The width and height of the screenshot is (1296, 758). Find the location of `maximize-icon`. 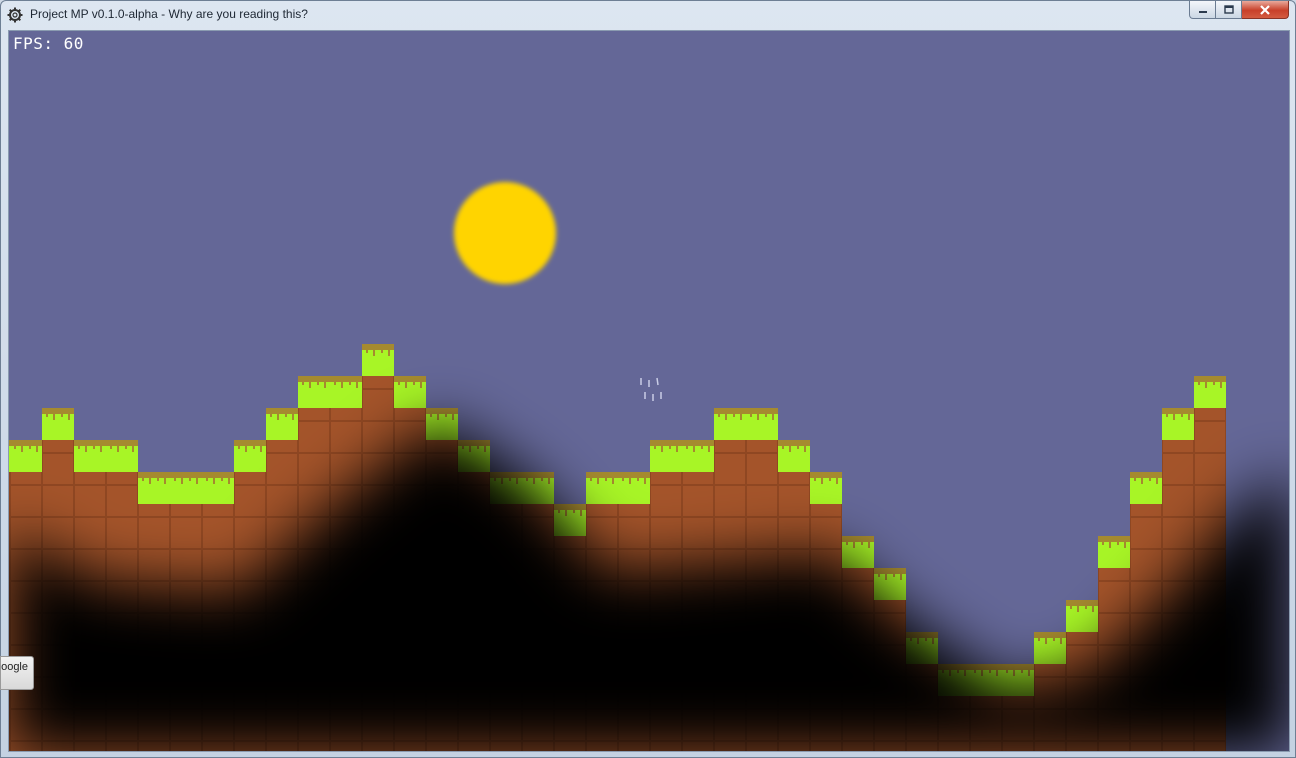

maximize-icon is located at coordinates (1228, 9).